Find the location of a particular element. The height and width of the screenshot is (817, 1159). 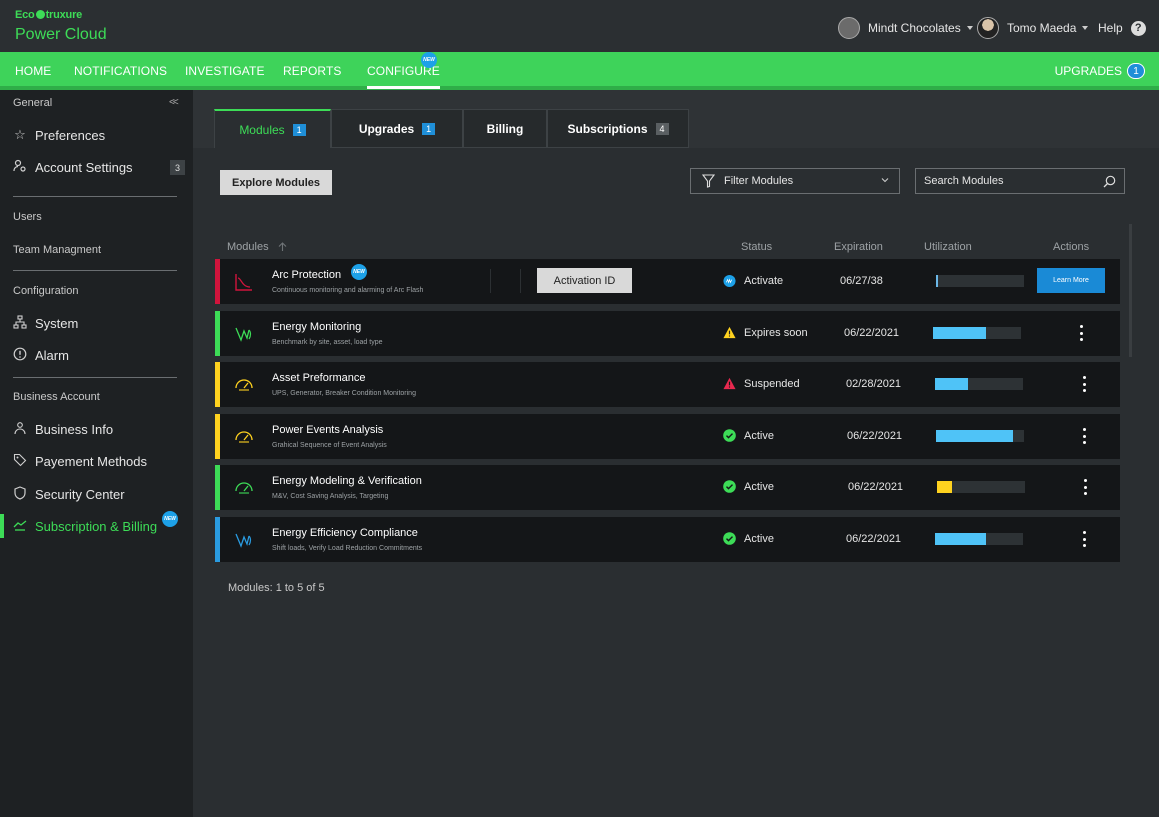

new-badge-icon is located at coordinates (729, 280).